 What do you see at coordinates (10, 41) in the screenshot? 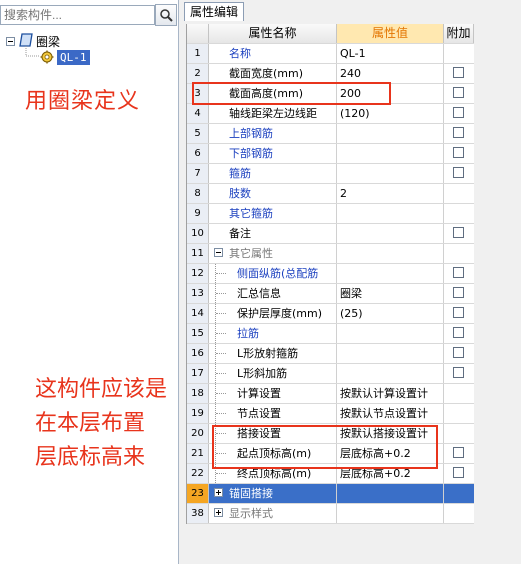
I see `tree-collapse-toggle` at bounding box center [10, 41].